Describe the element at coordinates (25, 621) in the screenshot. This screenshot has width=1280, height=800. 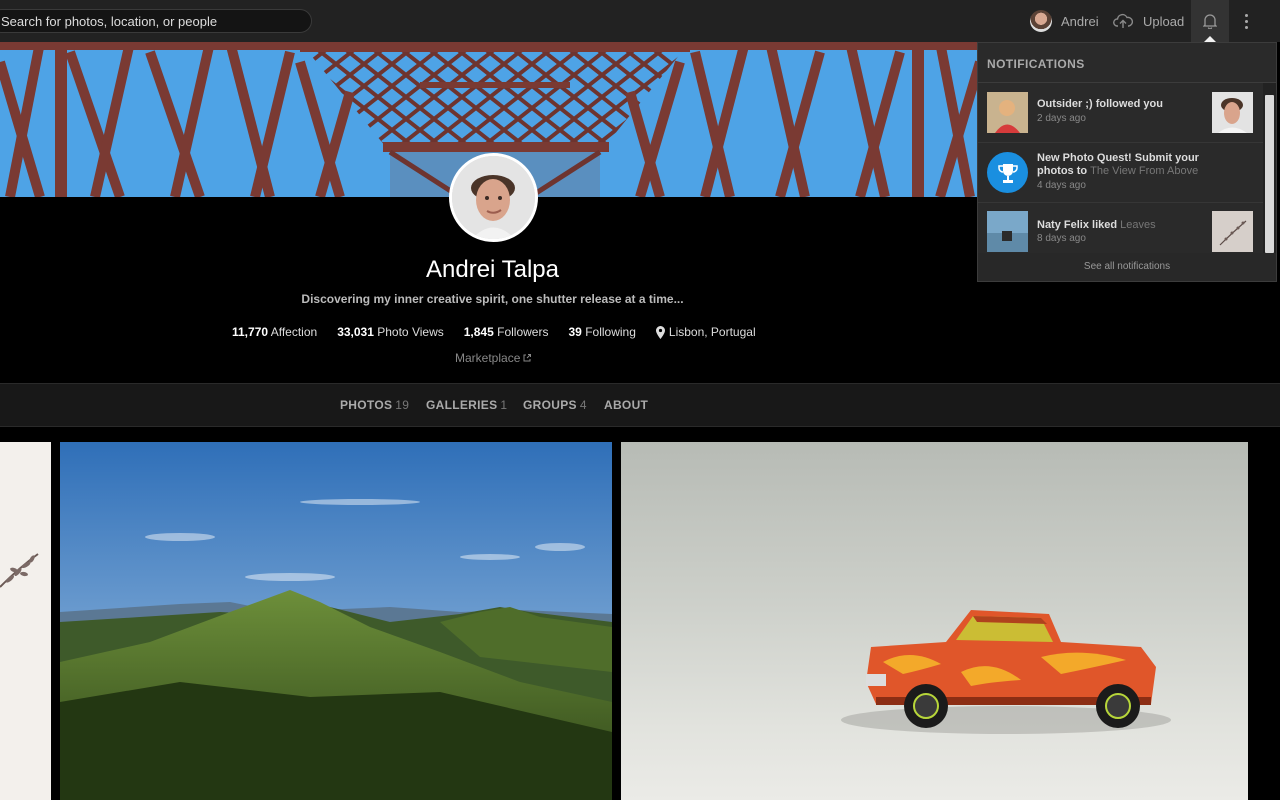
I see `photo-thumbnail-plant` at that location.